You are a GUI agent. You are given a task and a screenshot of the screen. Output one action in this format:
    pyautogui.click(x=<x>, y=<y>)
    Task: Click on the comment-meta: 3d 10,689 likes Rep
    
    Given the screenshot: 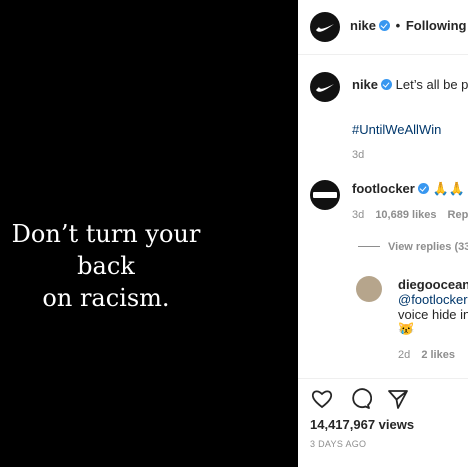 What is the action you would take?
    pyautogui.click(x=410, y=215)
    